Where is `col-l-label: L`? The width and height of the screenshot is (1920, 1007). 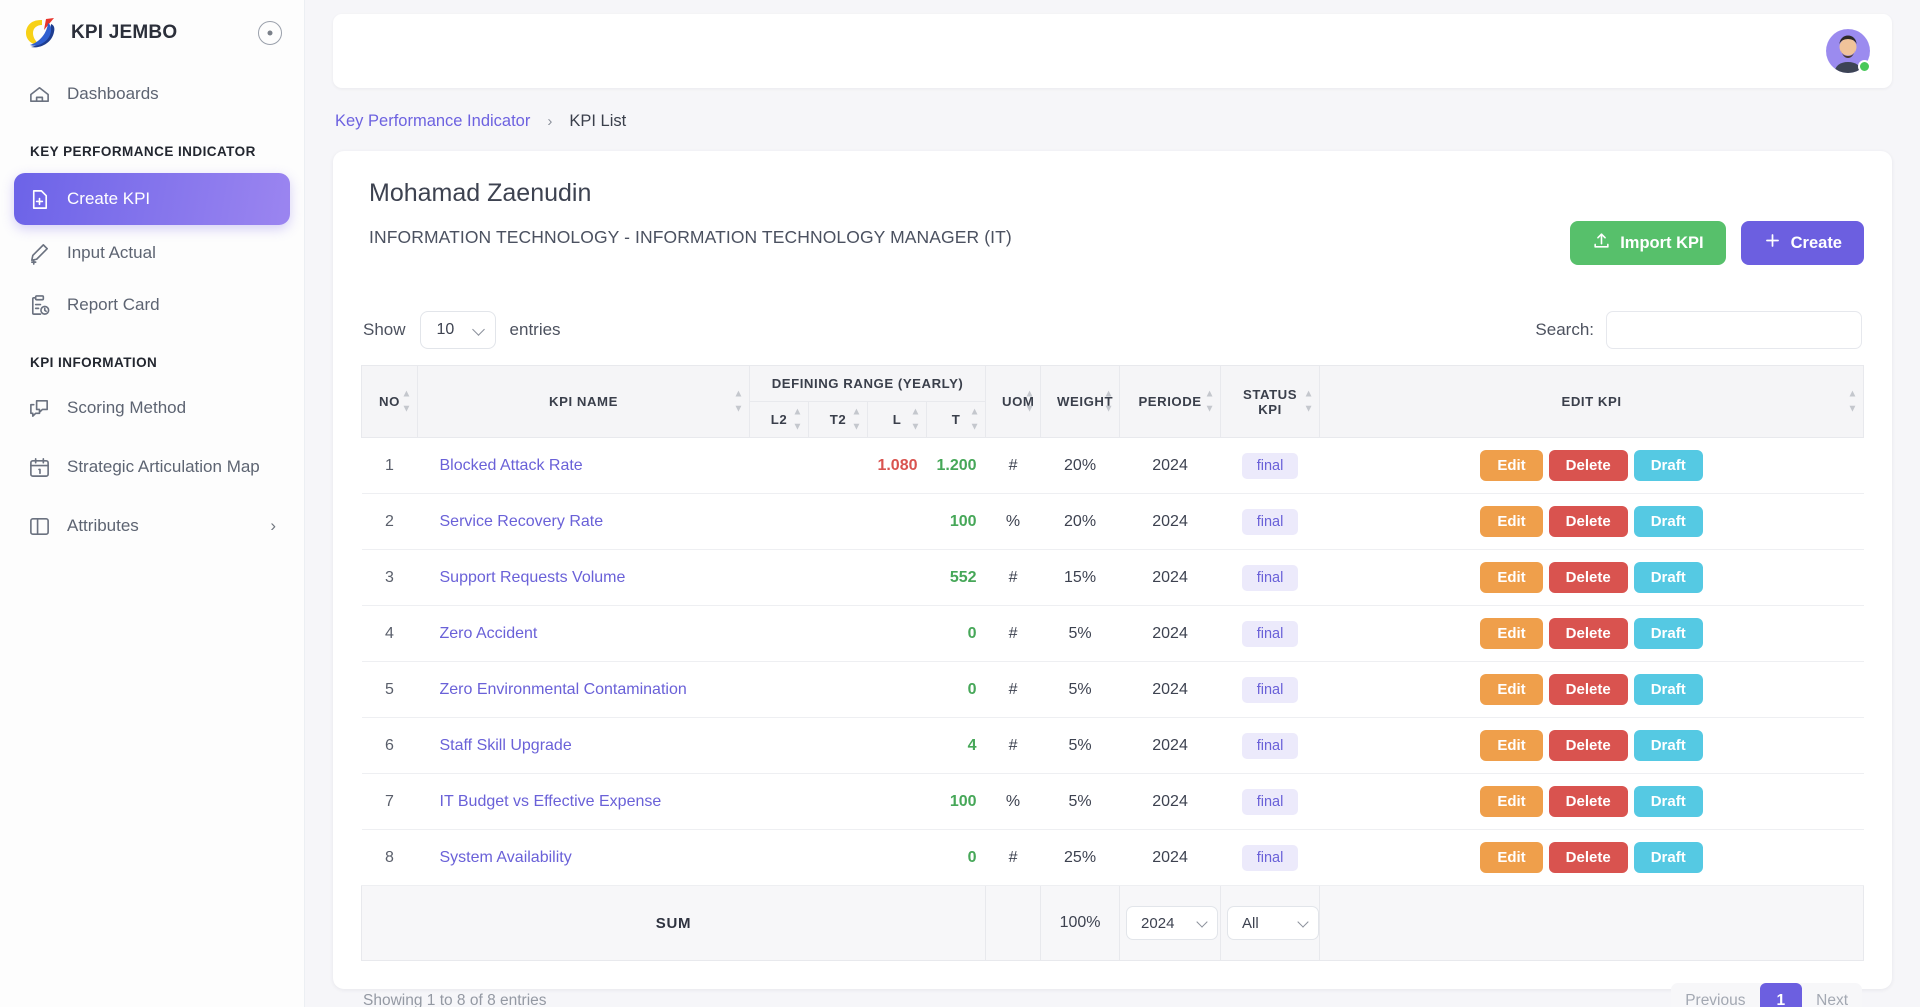 col-l-label: L is located at coordinates (897, 419).